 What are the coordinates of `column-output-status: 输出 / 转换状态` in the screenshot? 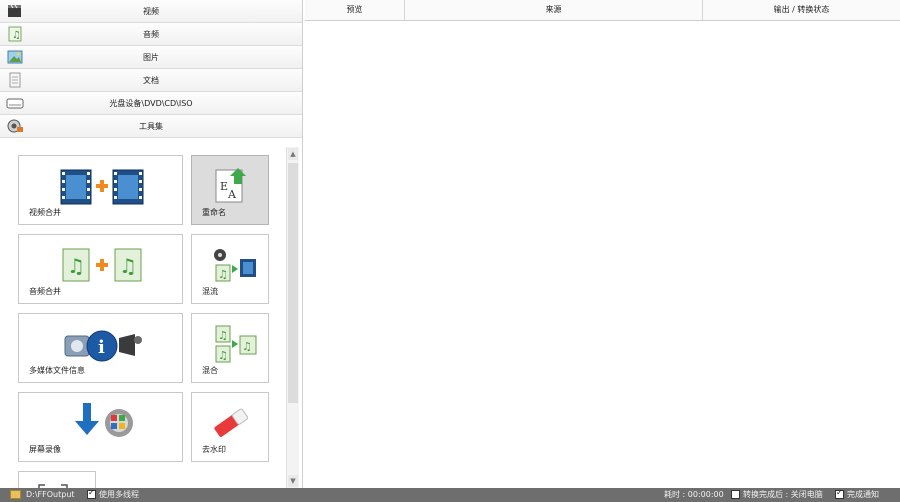 It's located at (801, 10).